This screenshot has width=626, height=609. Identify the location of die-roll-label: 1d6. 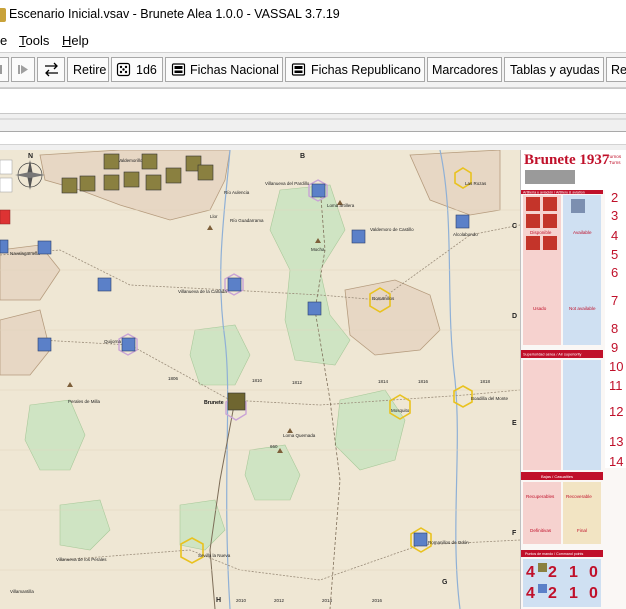
(146, 70).